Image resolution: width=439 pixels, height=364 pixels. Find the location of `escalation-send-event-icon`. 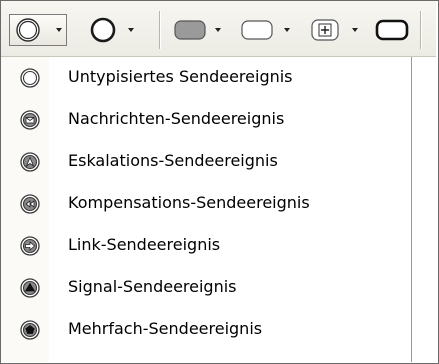

escalation-send-event-icon is located at coordinates (30, 162).